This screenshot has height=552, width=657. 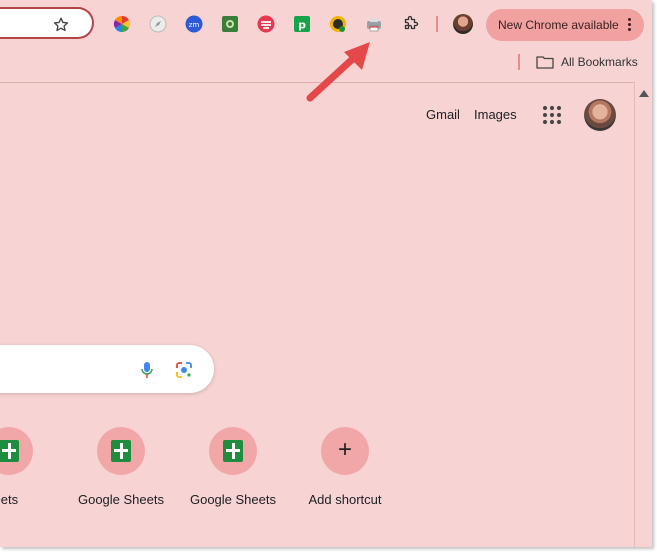 What do you see at coordinates (184, 370) in the screenshot?
I see `google-lens-icon` at bounding box center [184, 370].